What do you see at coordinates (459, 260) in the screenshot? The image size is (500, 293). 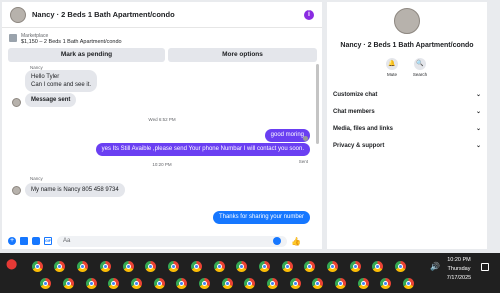 I see `clock-time: 10:20 PM` at bounding box center [459, 260].